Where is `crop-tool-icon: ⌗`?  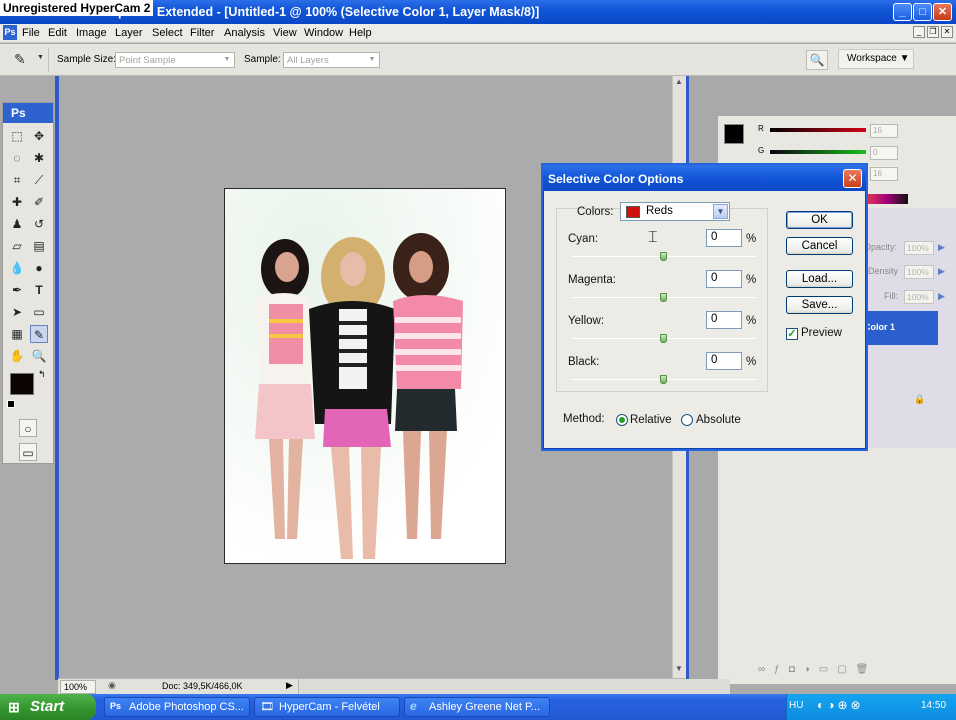 crop-tool-icon: ⌗ is located at coordinates (17, 180).